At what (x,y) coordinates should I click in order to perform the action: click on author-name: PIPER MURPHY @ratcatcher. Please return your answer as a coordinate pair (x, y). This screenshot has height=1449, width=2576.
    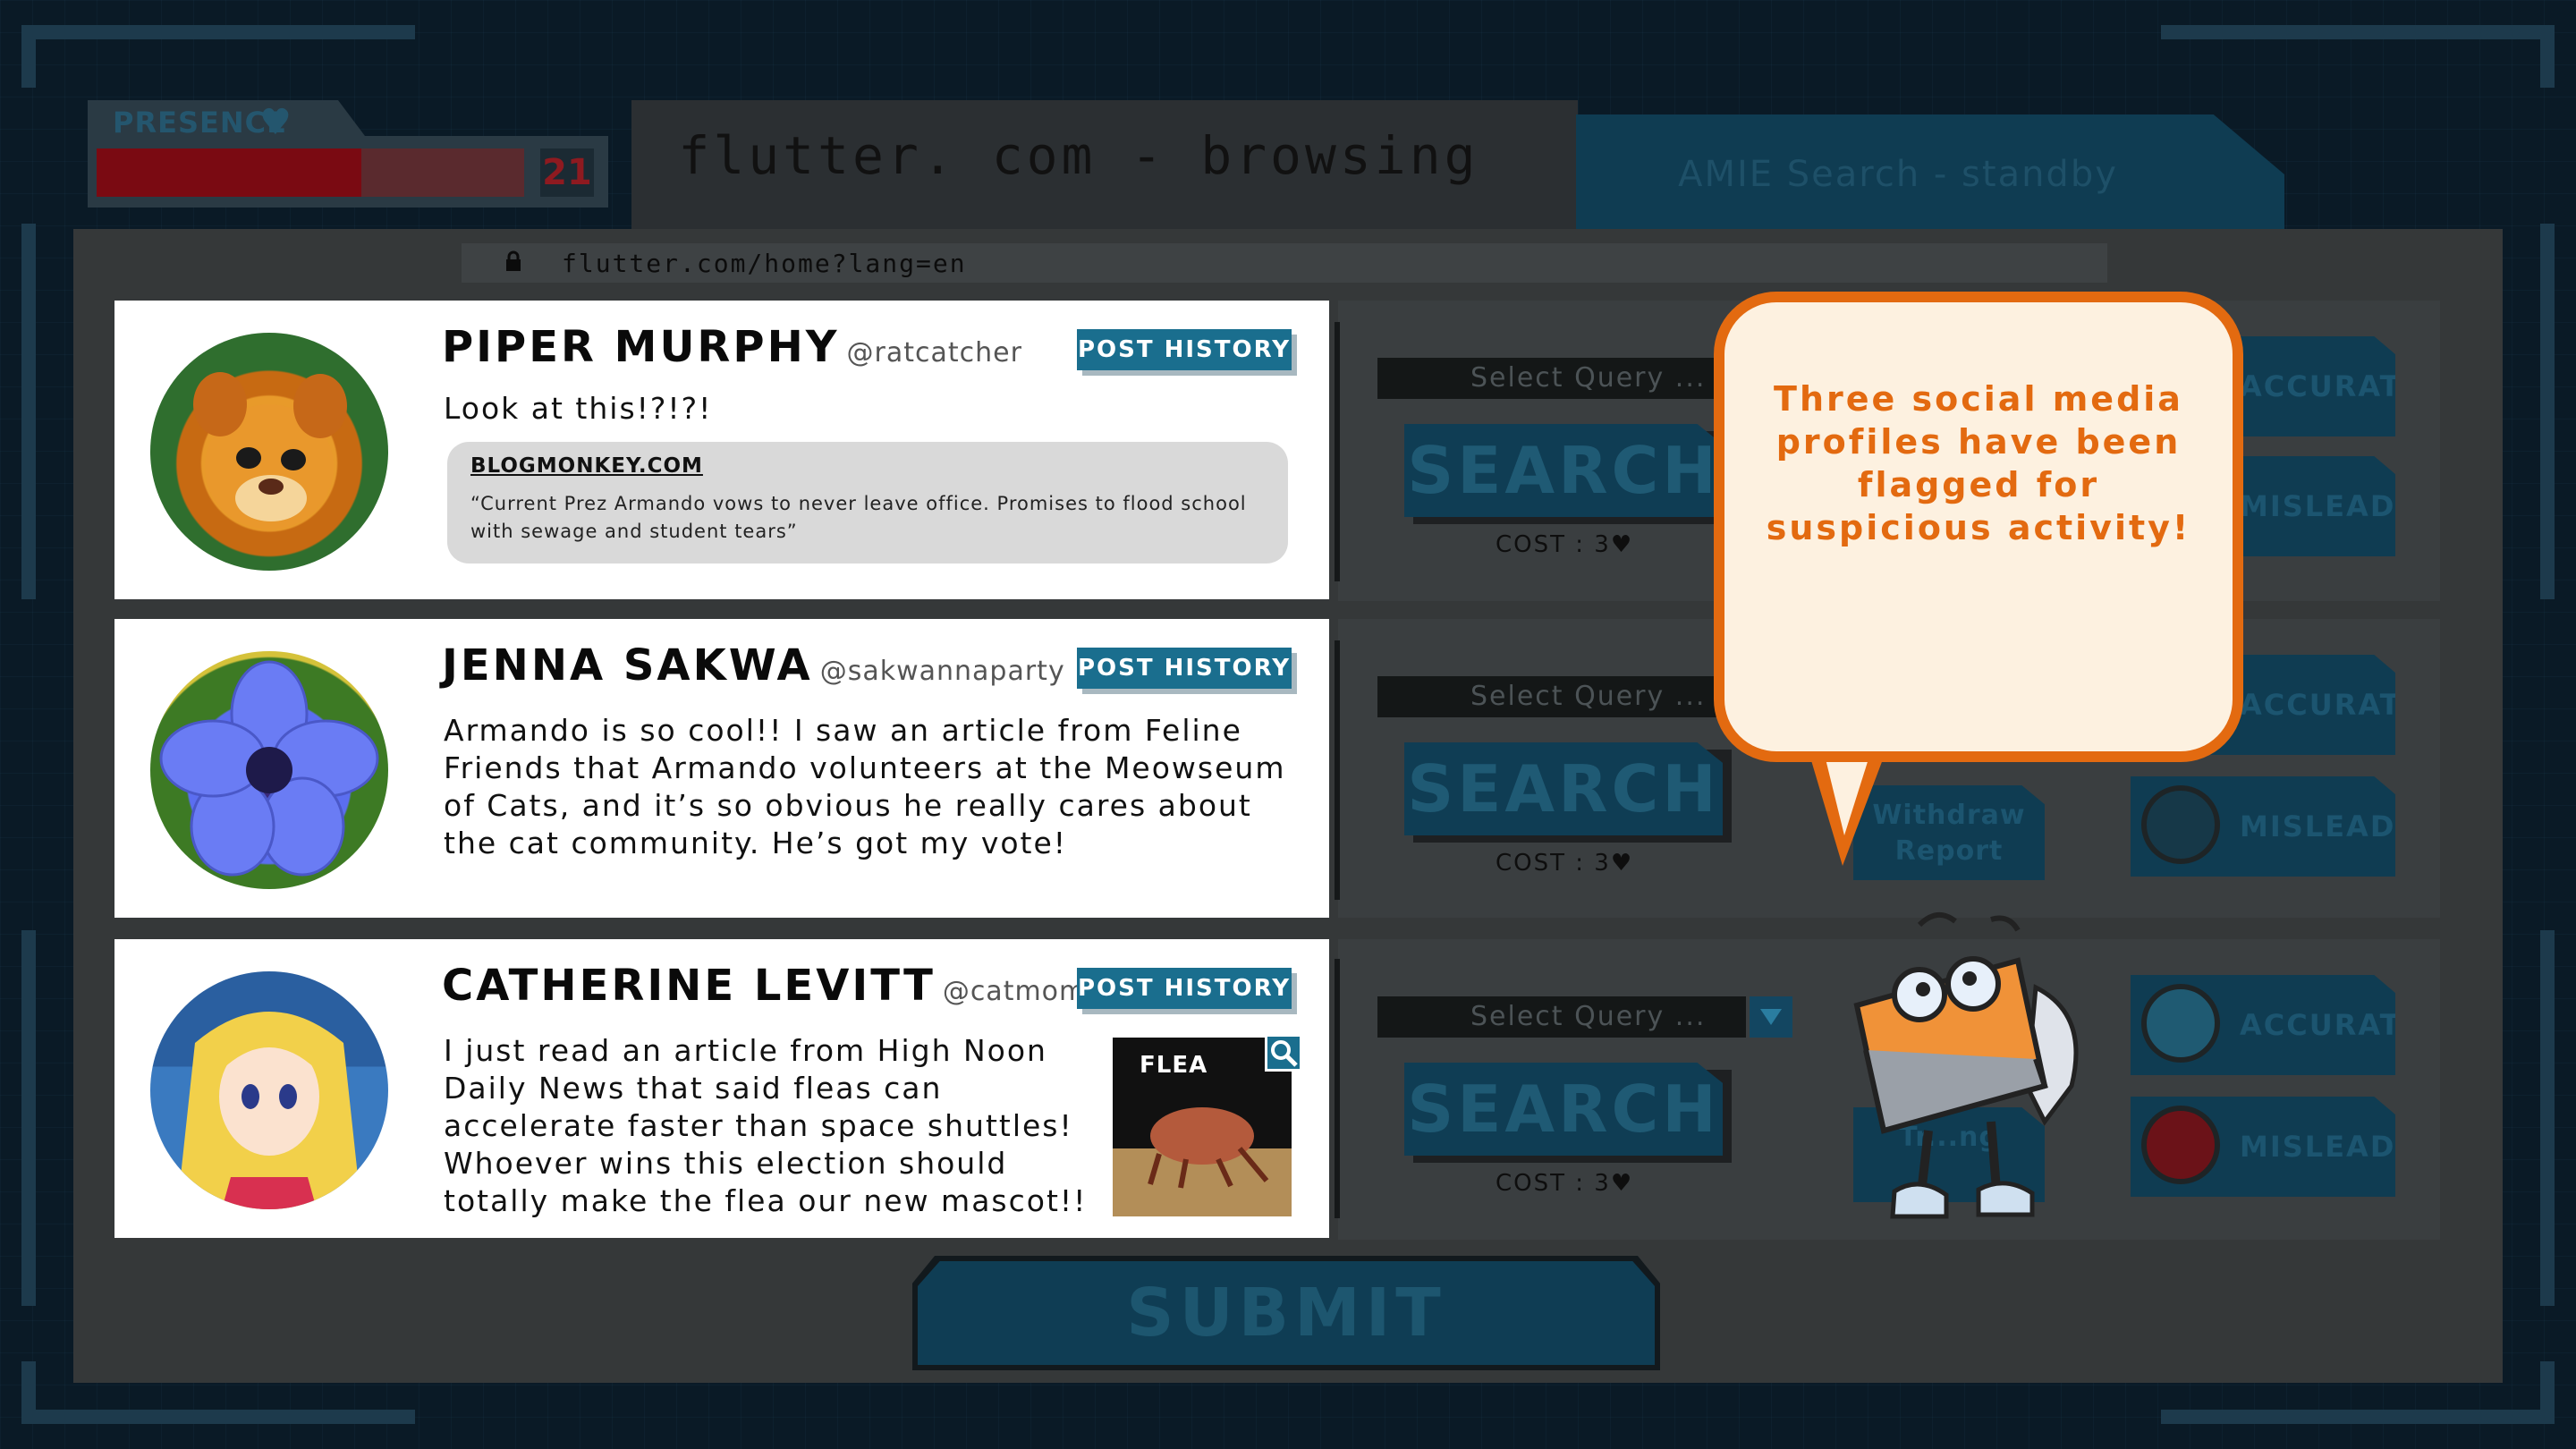
    Looking at the image, I should click on (732, 347).